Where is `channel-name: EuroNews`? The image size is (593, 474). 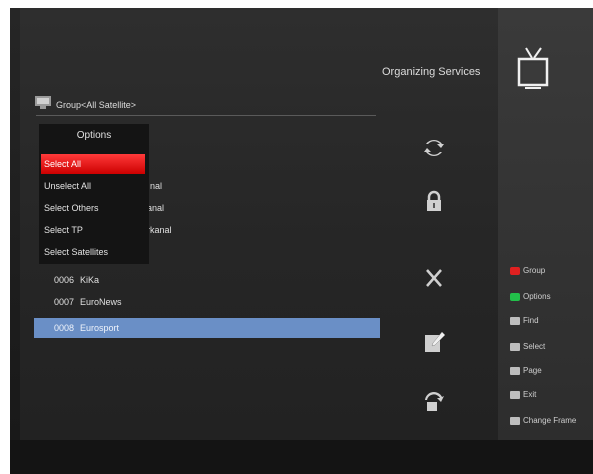
channel-name: EuroNews is located at coordinates (101, 302).